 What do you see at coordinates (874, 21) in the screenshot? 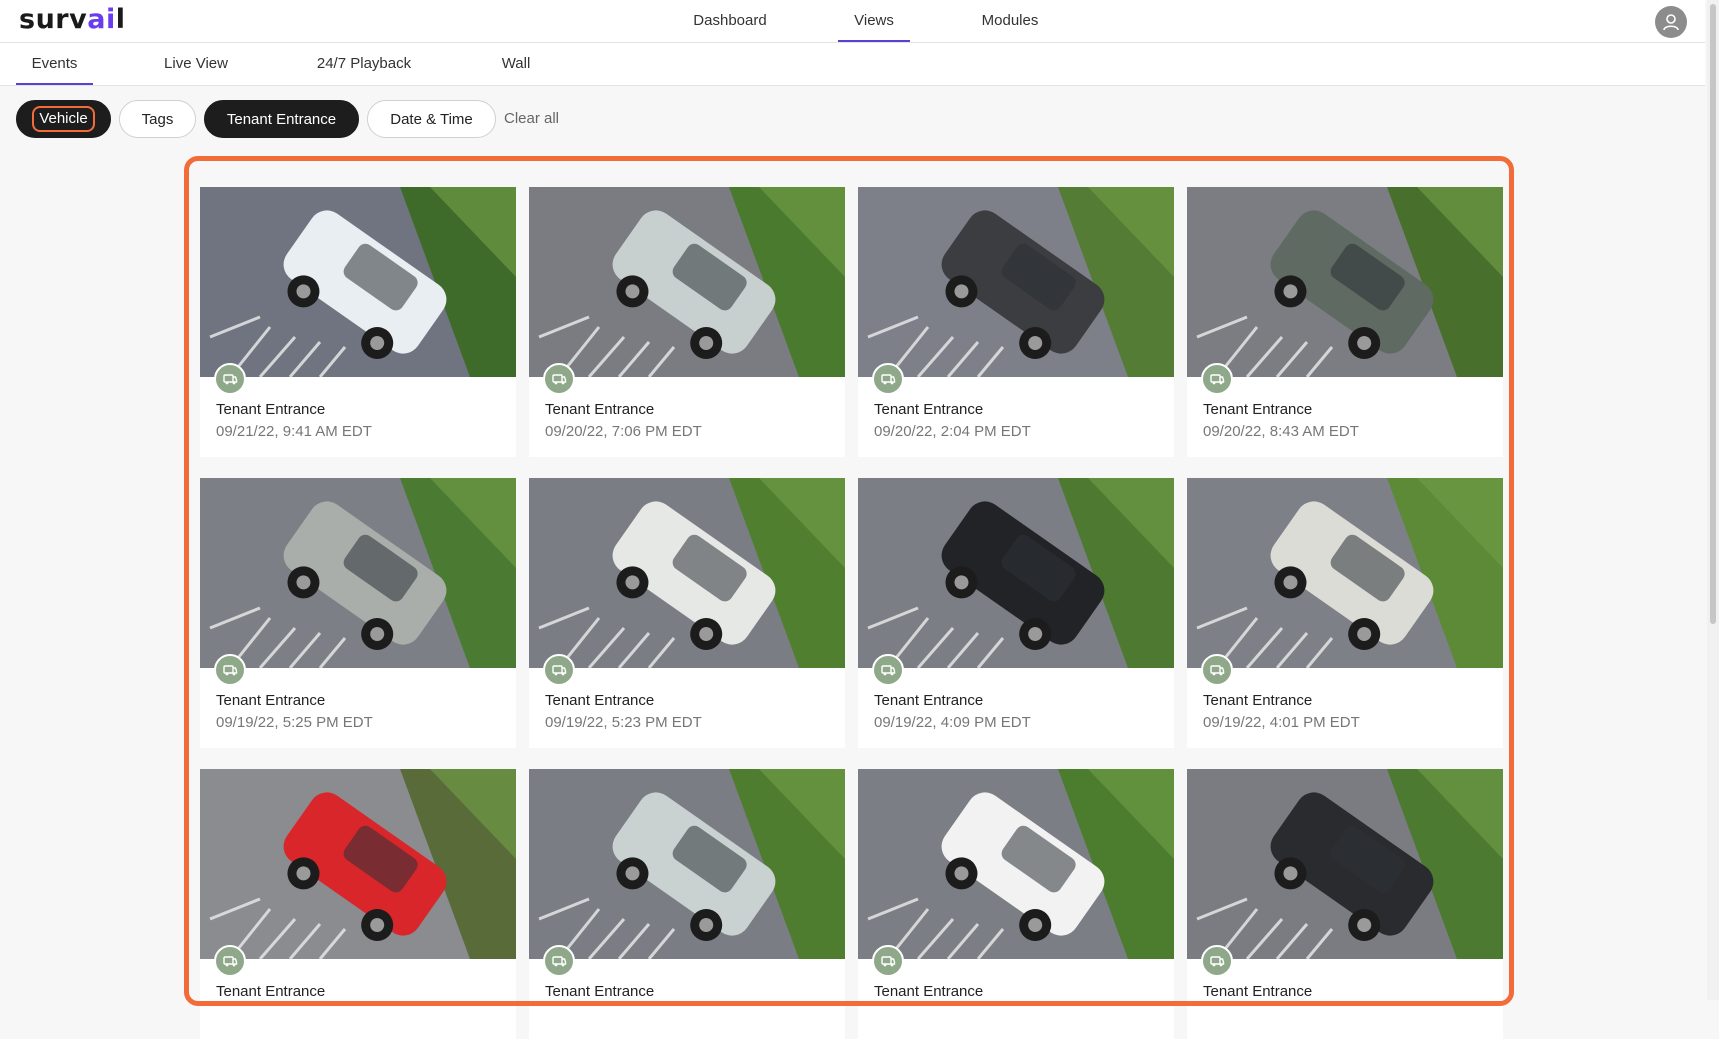
I see `nav-views: Views` at bounding box center [874, 21].